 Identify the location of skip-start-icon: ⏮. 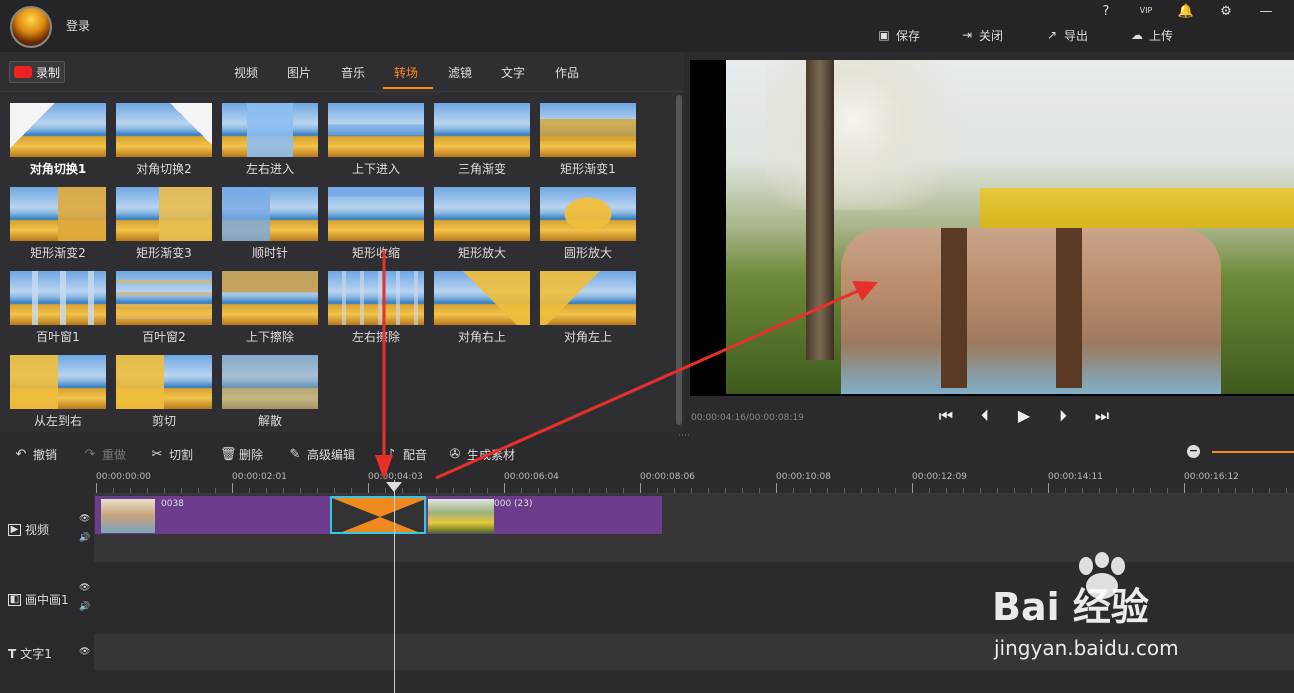
(946, 417).